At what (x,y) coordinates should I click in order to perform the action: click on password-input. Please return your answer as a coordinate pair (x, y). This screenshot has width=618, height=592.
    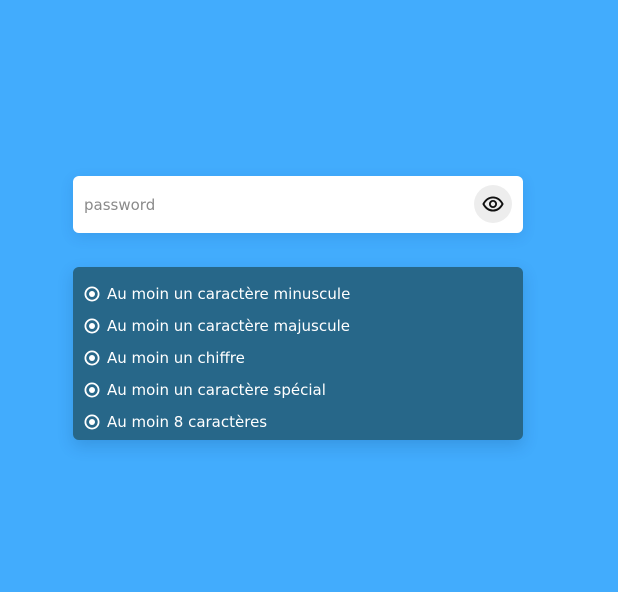
    Looking at the image, I should click on (268, 204).